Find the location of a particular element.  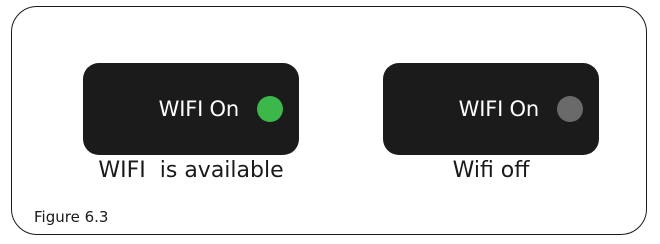

wifi-indicator-off: WIFI On is located at coordinates (491, 109).